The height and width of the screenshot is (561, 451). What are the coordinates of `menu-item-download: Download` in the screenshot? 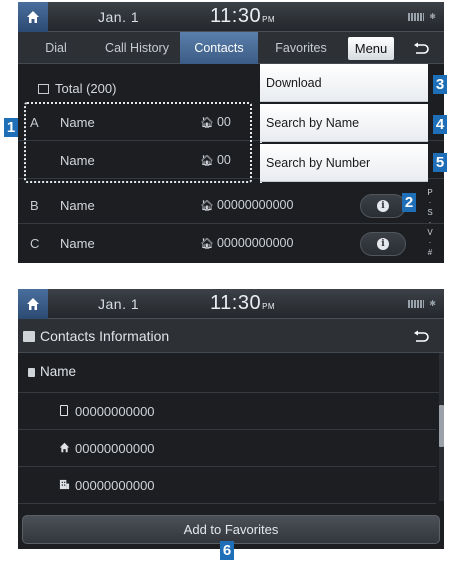 It's located at (344, 83).